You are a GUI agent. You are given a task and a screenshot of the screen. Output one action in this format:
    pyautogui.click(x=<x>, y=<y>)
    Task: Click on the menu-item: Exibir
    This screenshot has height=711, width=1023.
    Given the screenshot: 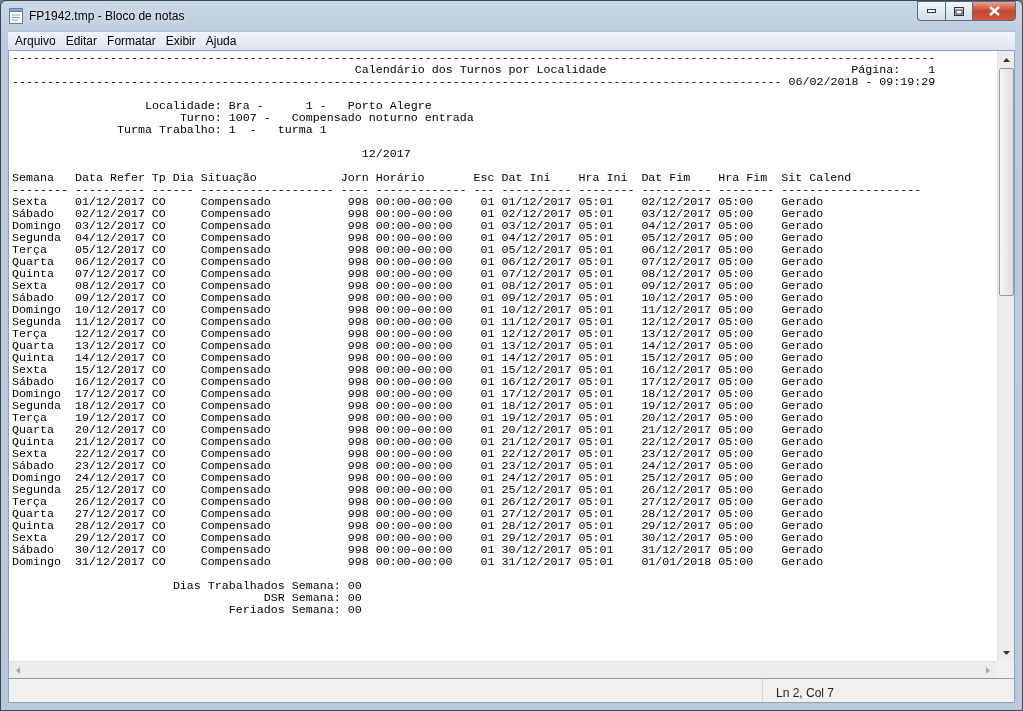 What is the action you would take?
    pyautogui.click(x=180, y=41)
    